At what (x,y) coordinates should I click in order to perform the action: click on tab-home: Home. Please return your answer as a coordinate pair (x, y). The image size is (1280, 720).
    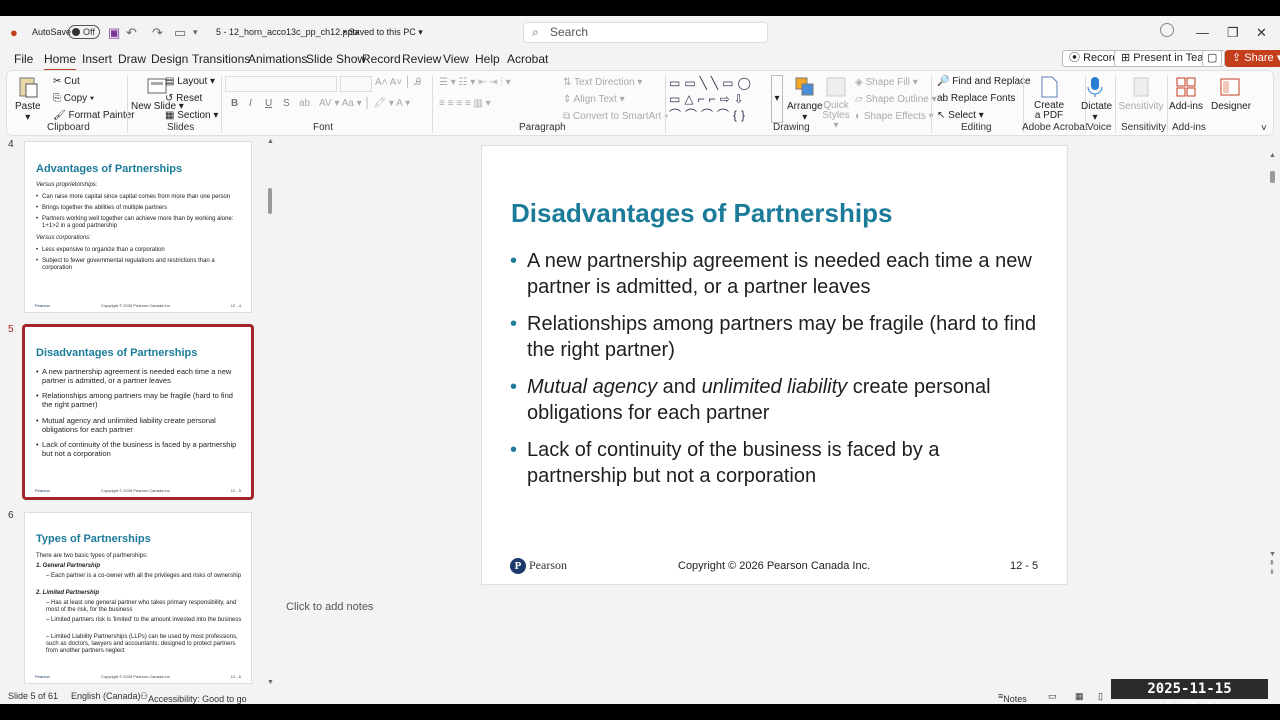
    Looking at the image, I should click on (60, 61).